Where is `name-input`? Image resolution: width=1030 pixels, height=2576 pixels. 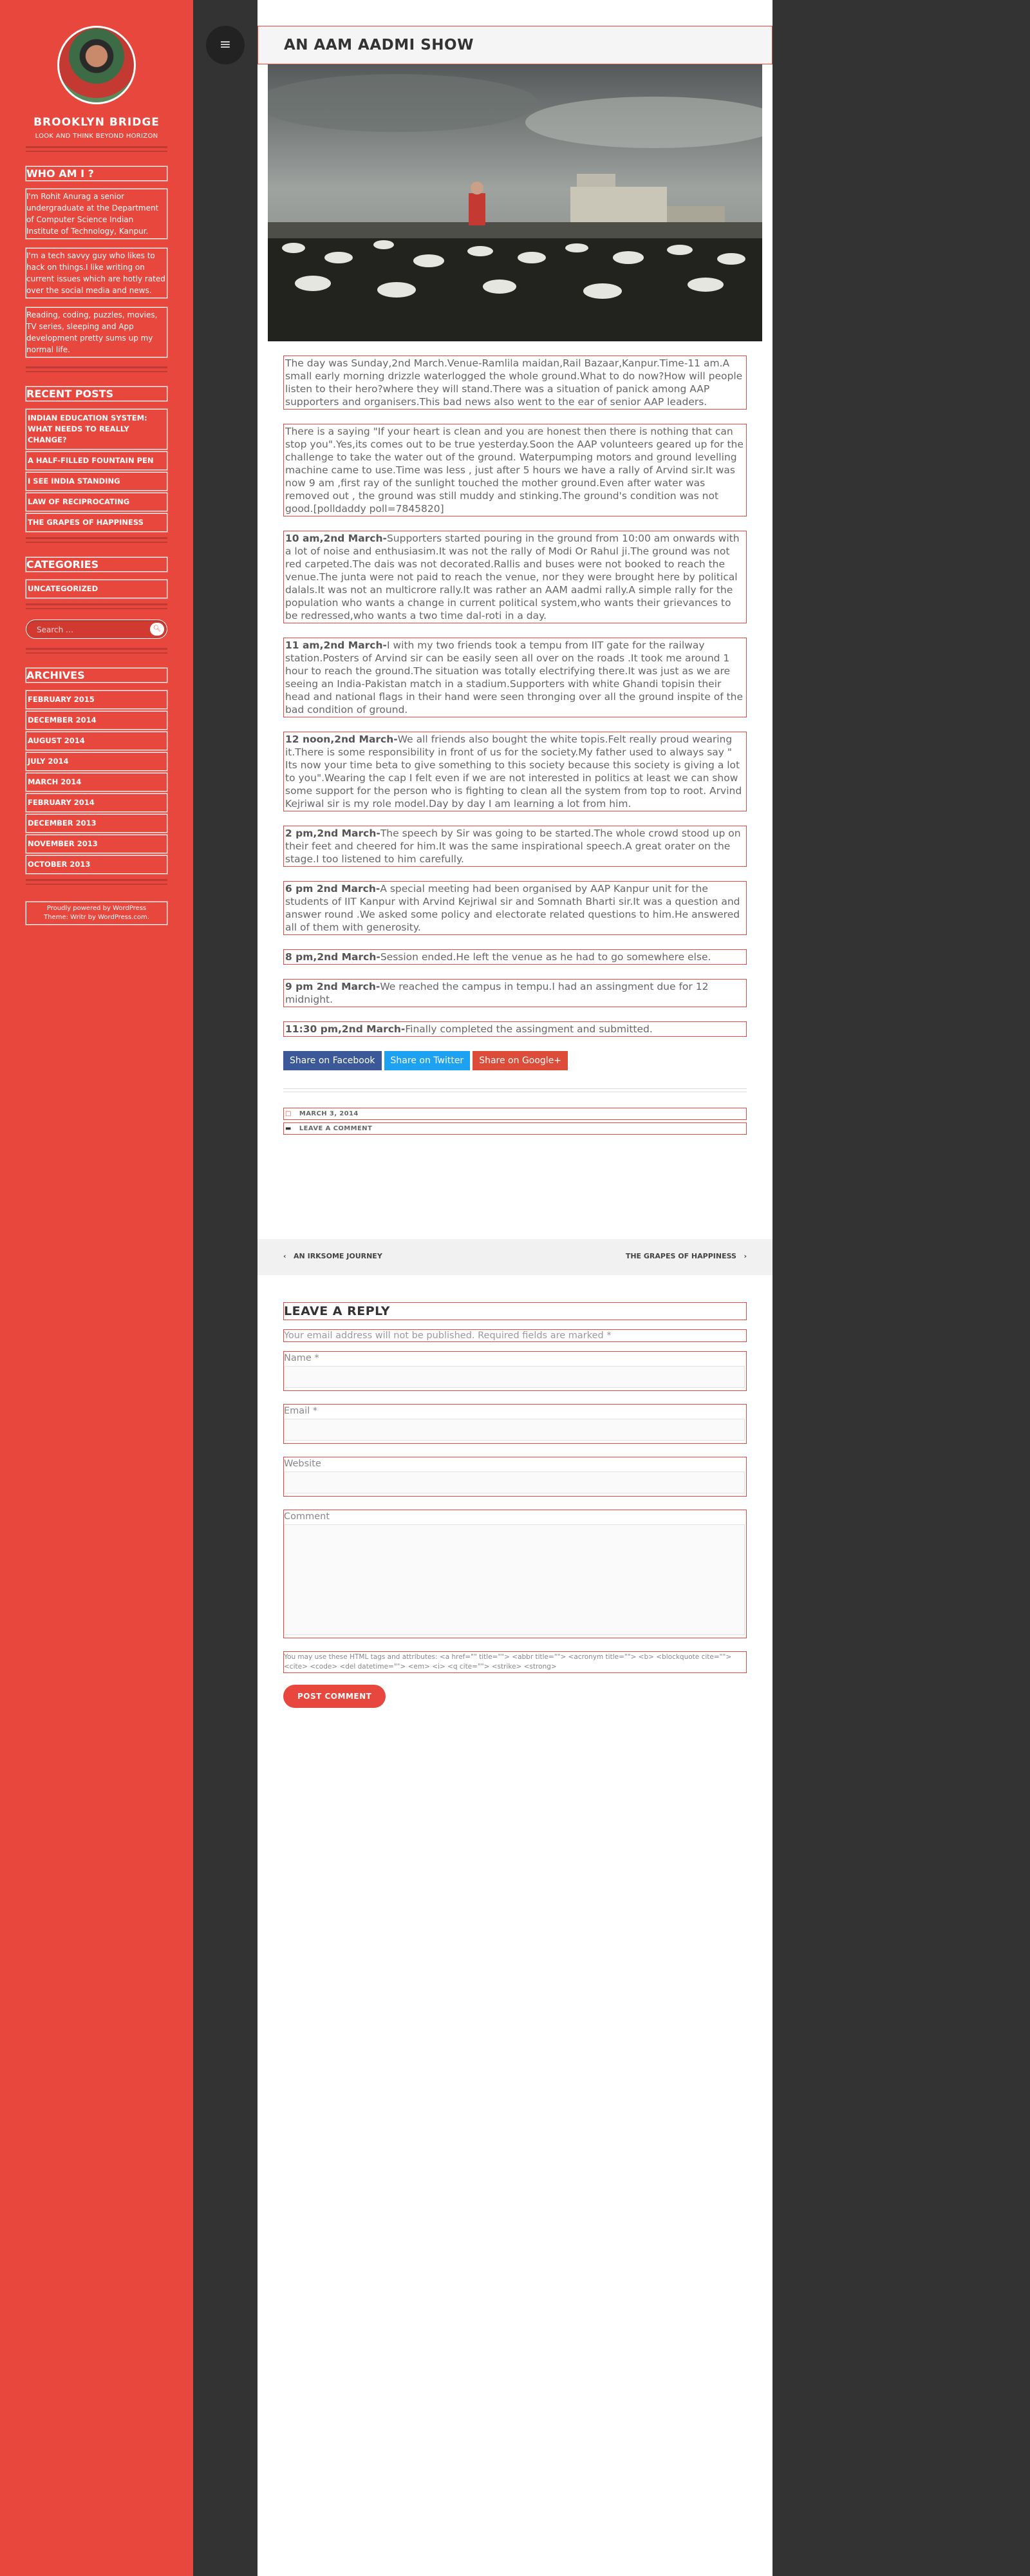 name-input is located at coordinates (514, 1377).